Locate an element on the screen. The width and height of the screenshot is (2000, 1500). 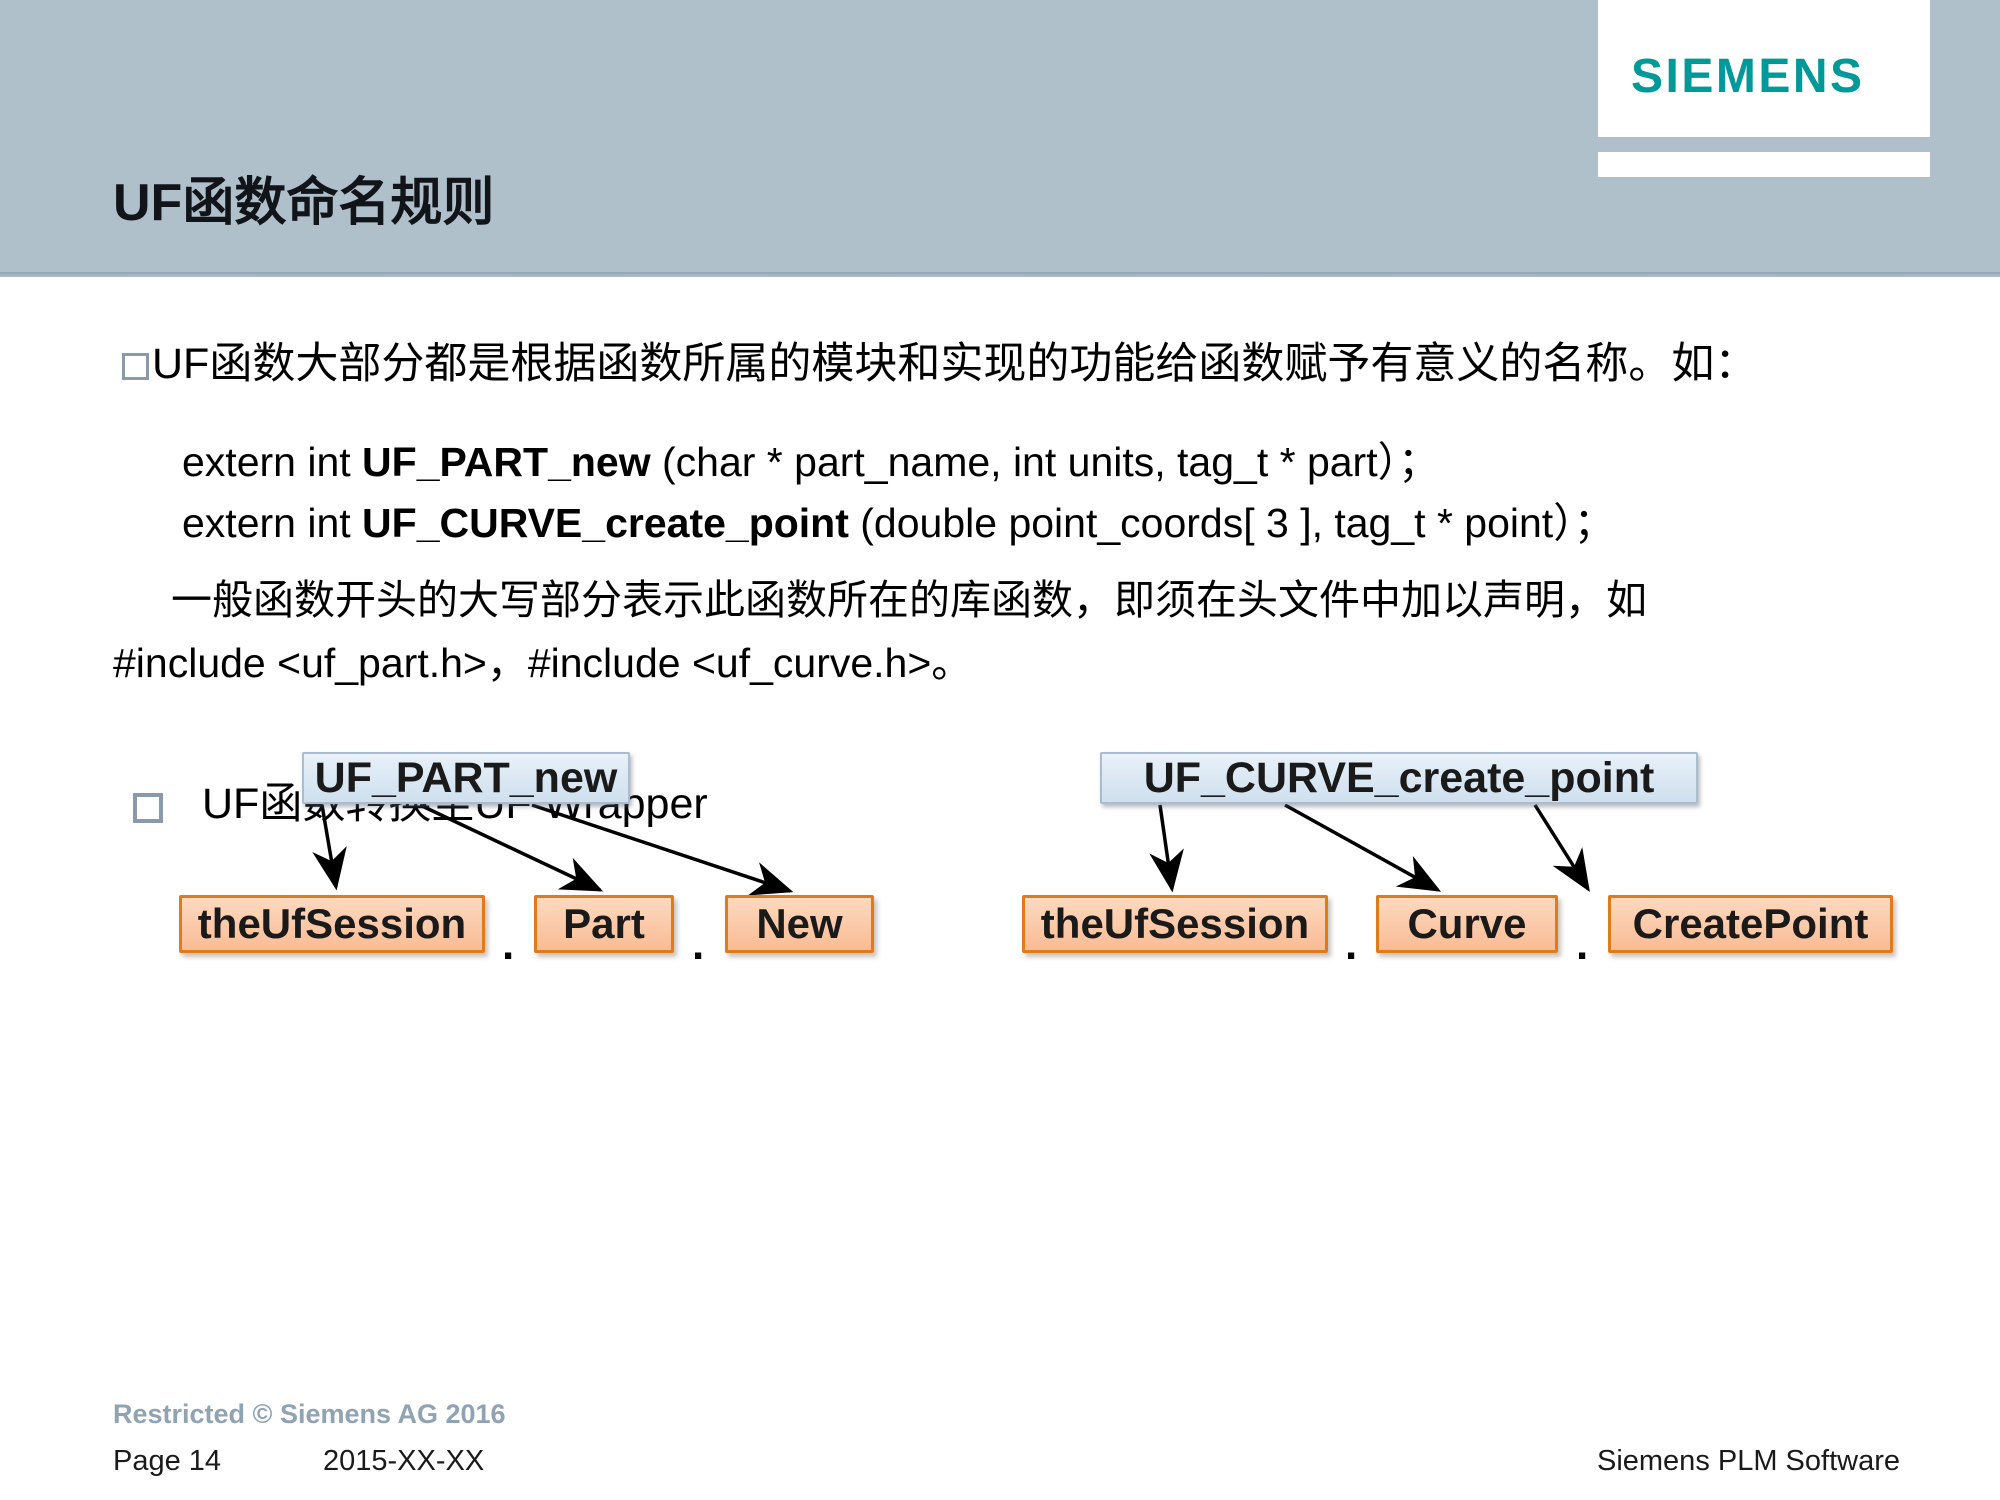
bullet-item-1: UF函数大部分都是根据函数所属的模块和实现的功能给函数赋予有意义的名称。如： is located at coordinates (939, 364).